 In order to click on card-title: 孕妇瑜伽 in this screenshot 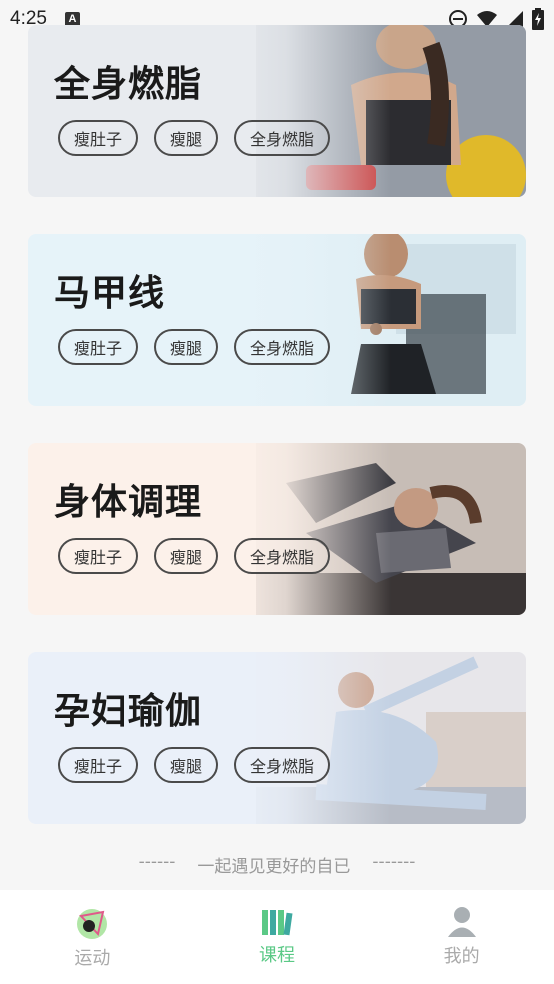, I will do `click(128, 711)`.